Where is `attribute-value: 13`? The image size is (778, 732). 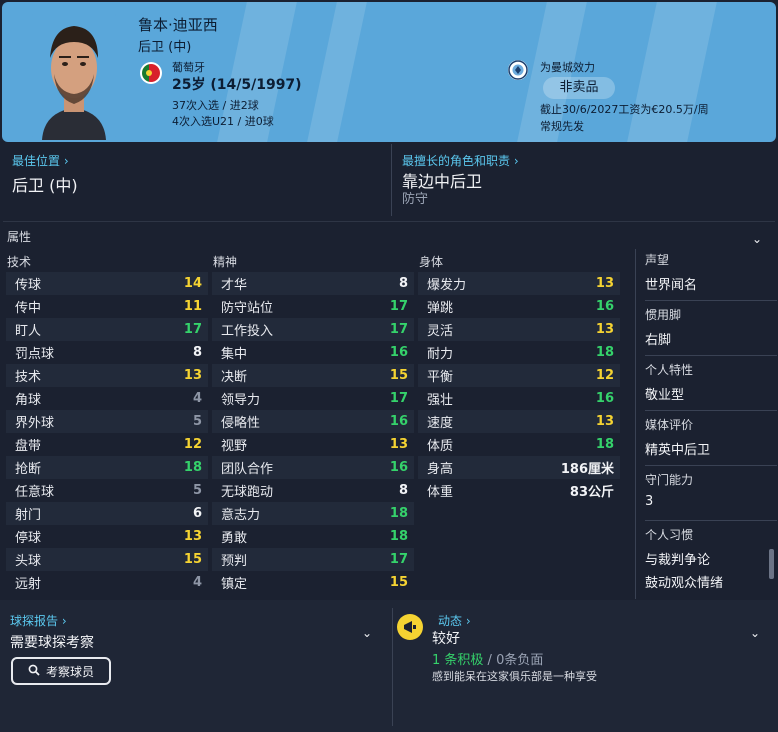
attribute-value: 13 is located at coordinates (398, 444).